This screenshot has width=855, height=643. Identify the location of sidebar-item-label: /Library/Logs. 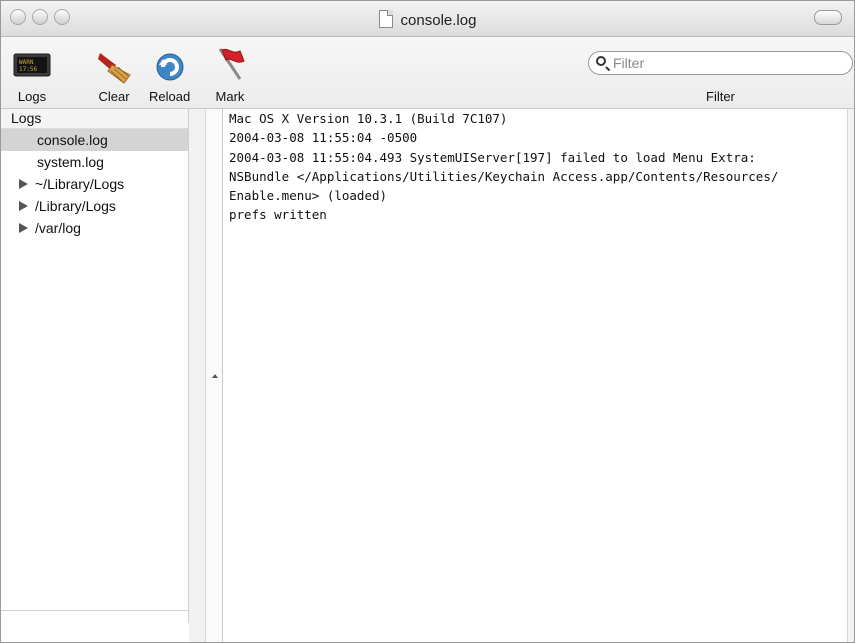
(75, 206).